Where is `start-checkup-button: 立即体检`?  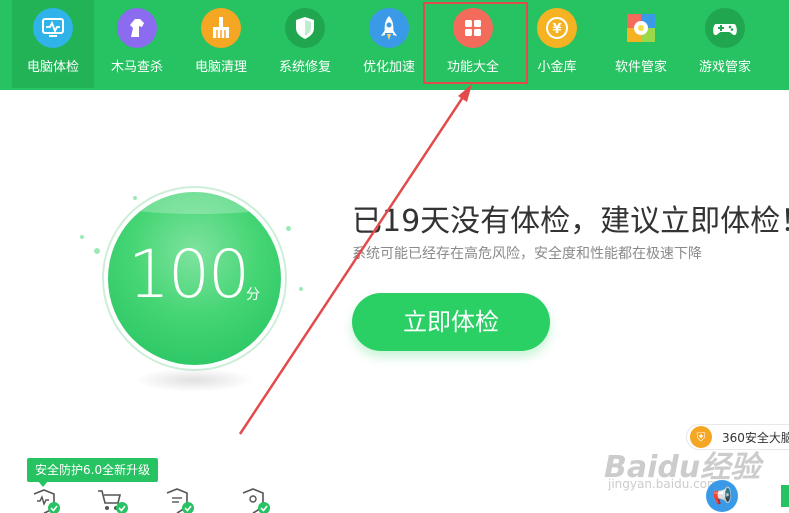 start-checkup-button: 立即体检 is located at coordinates (451, 322).